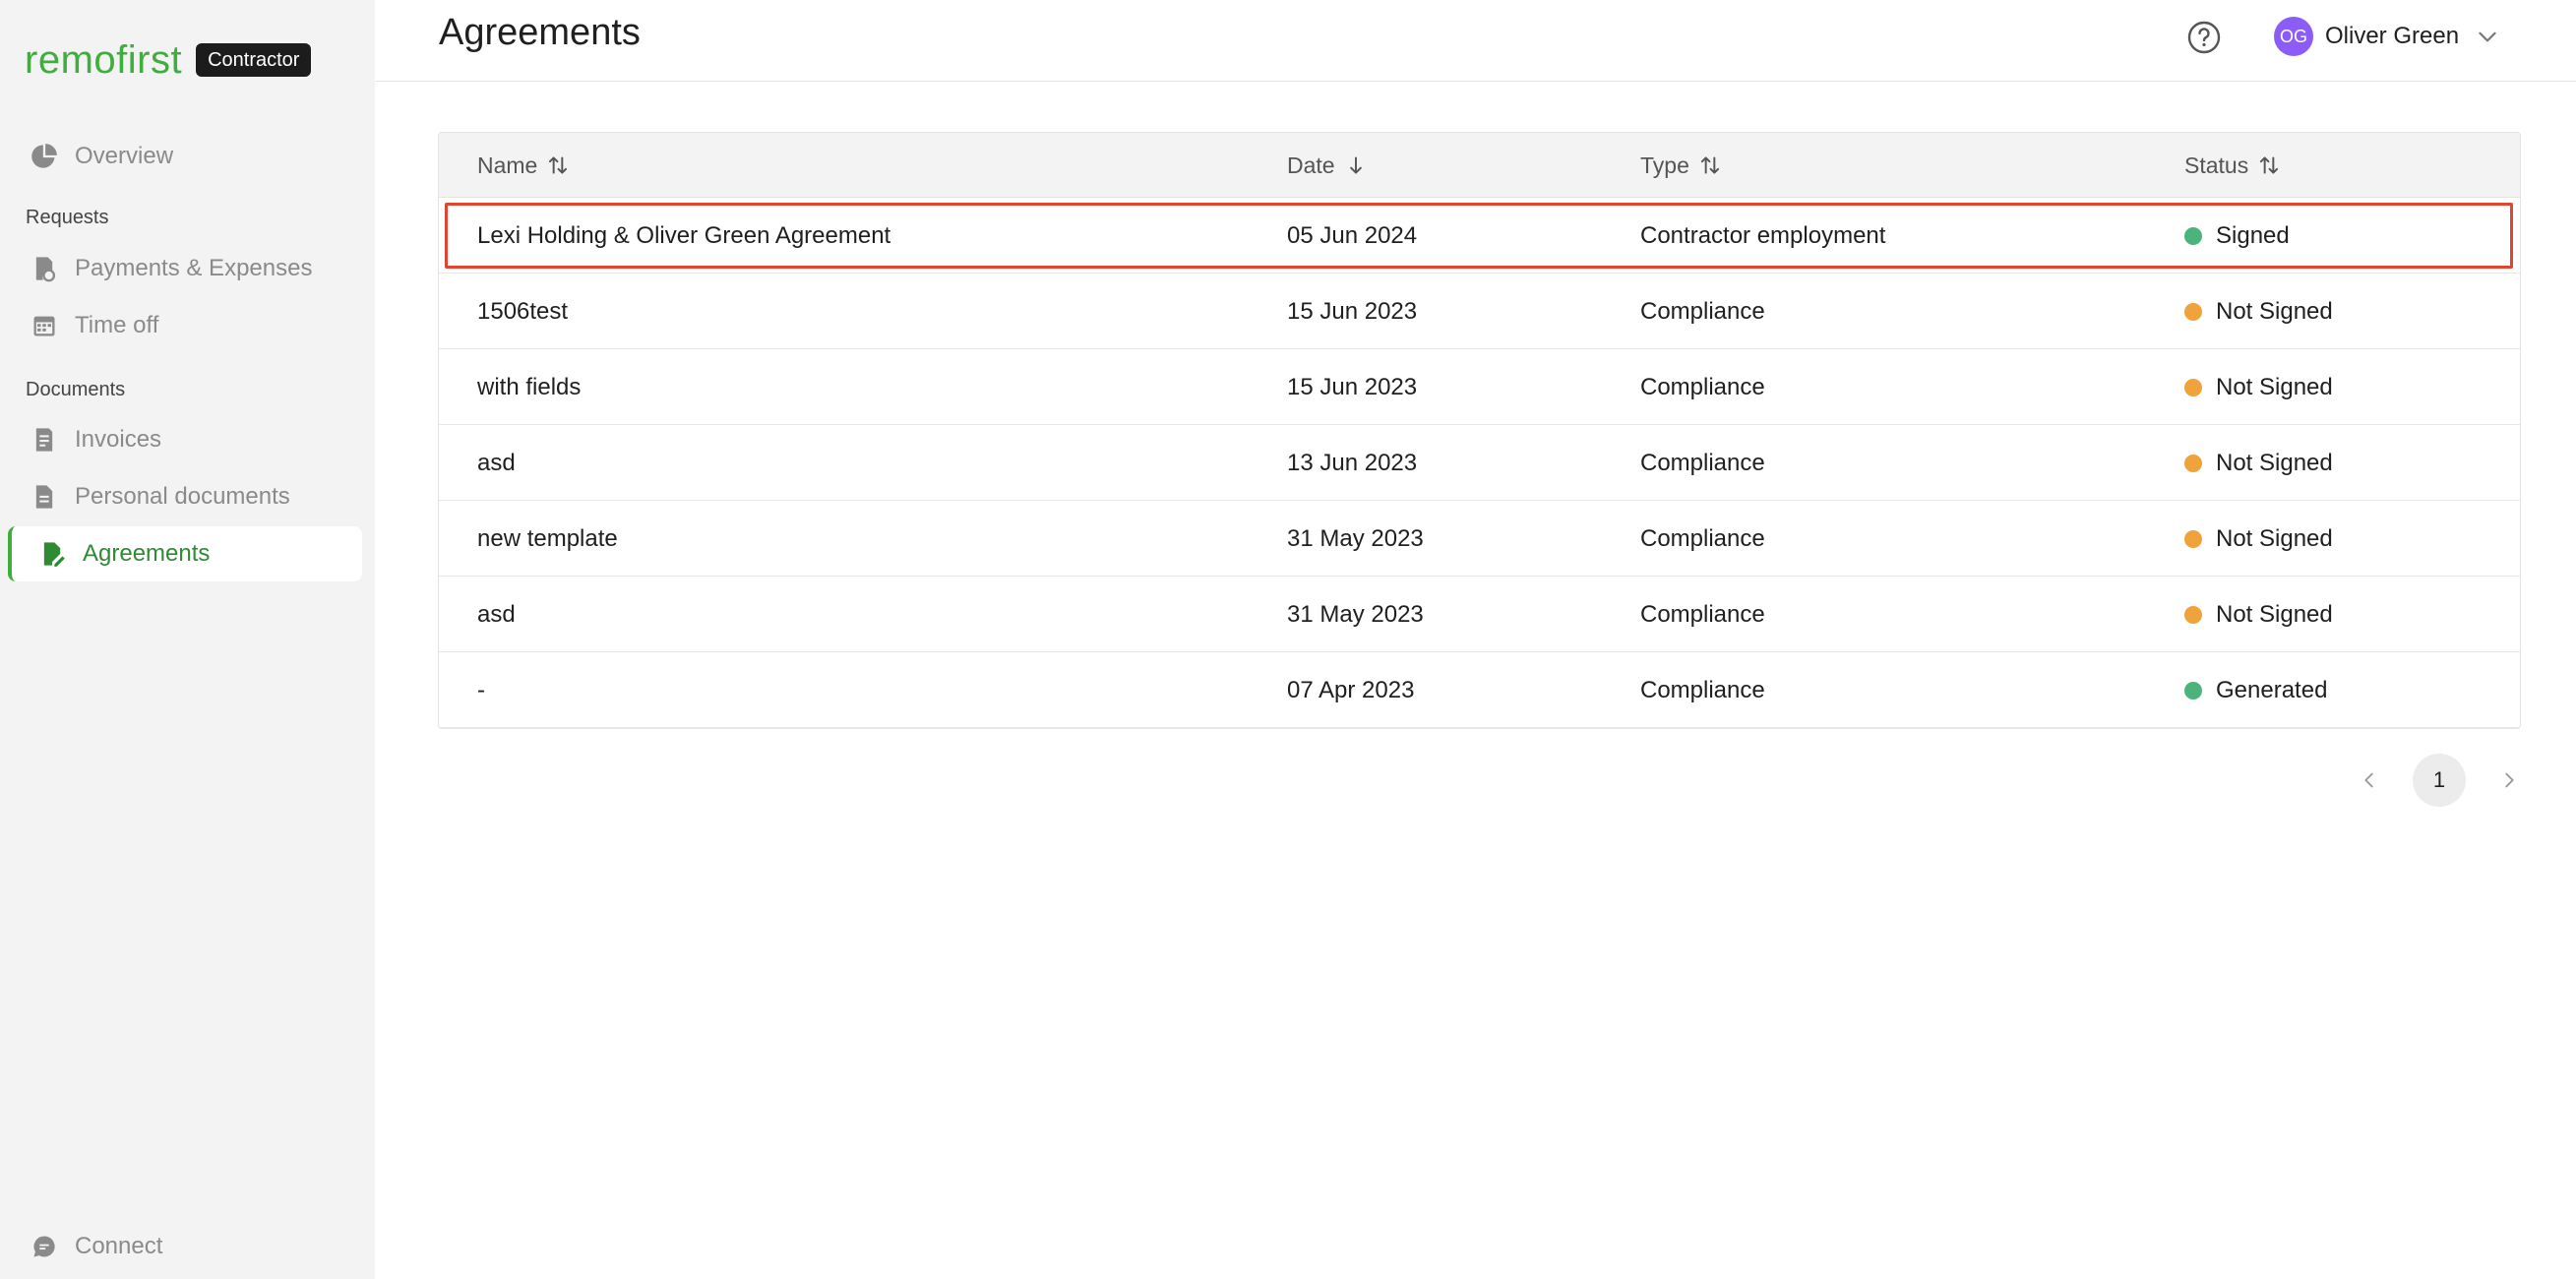  What do you see at coordinates (185, 1246) in the screenshot?
I see `sidebar-item-connect: Connect` at bounding box center [185, 1246].